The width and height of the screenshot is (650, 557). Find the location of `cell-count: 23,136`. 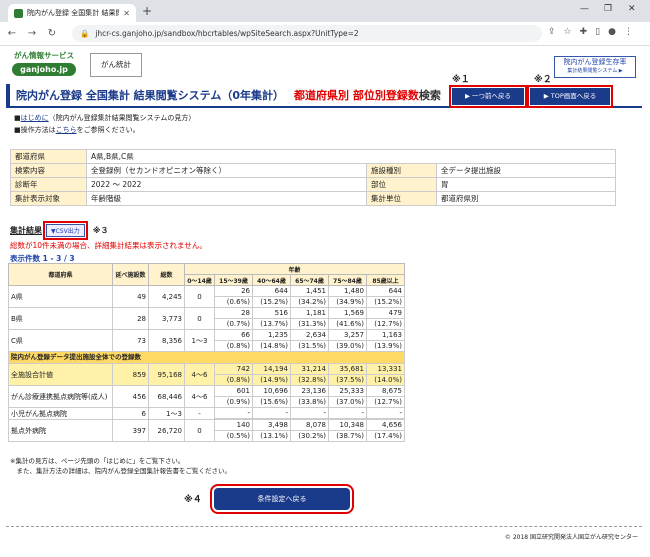

cell-count: 23,136 is located at coordinates (309, 391).